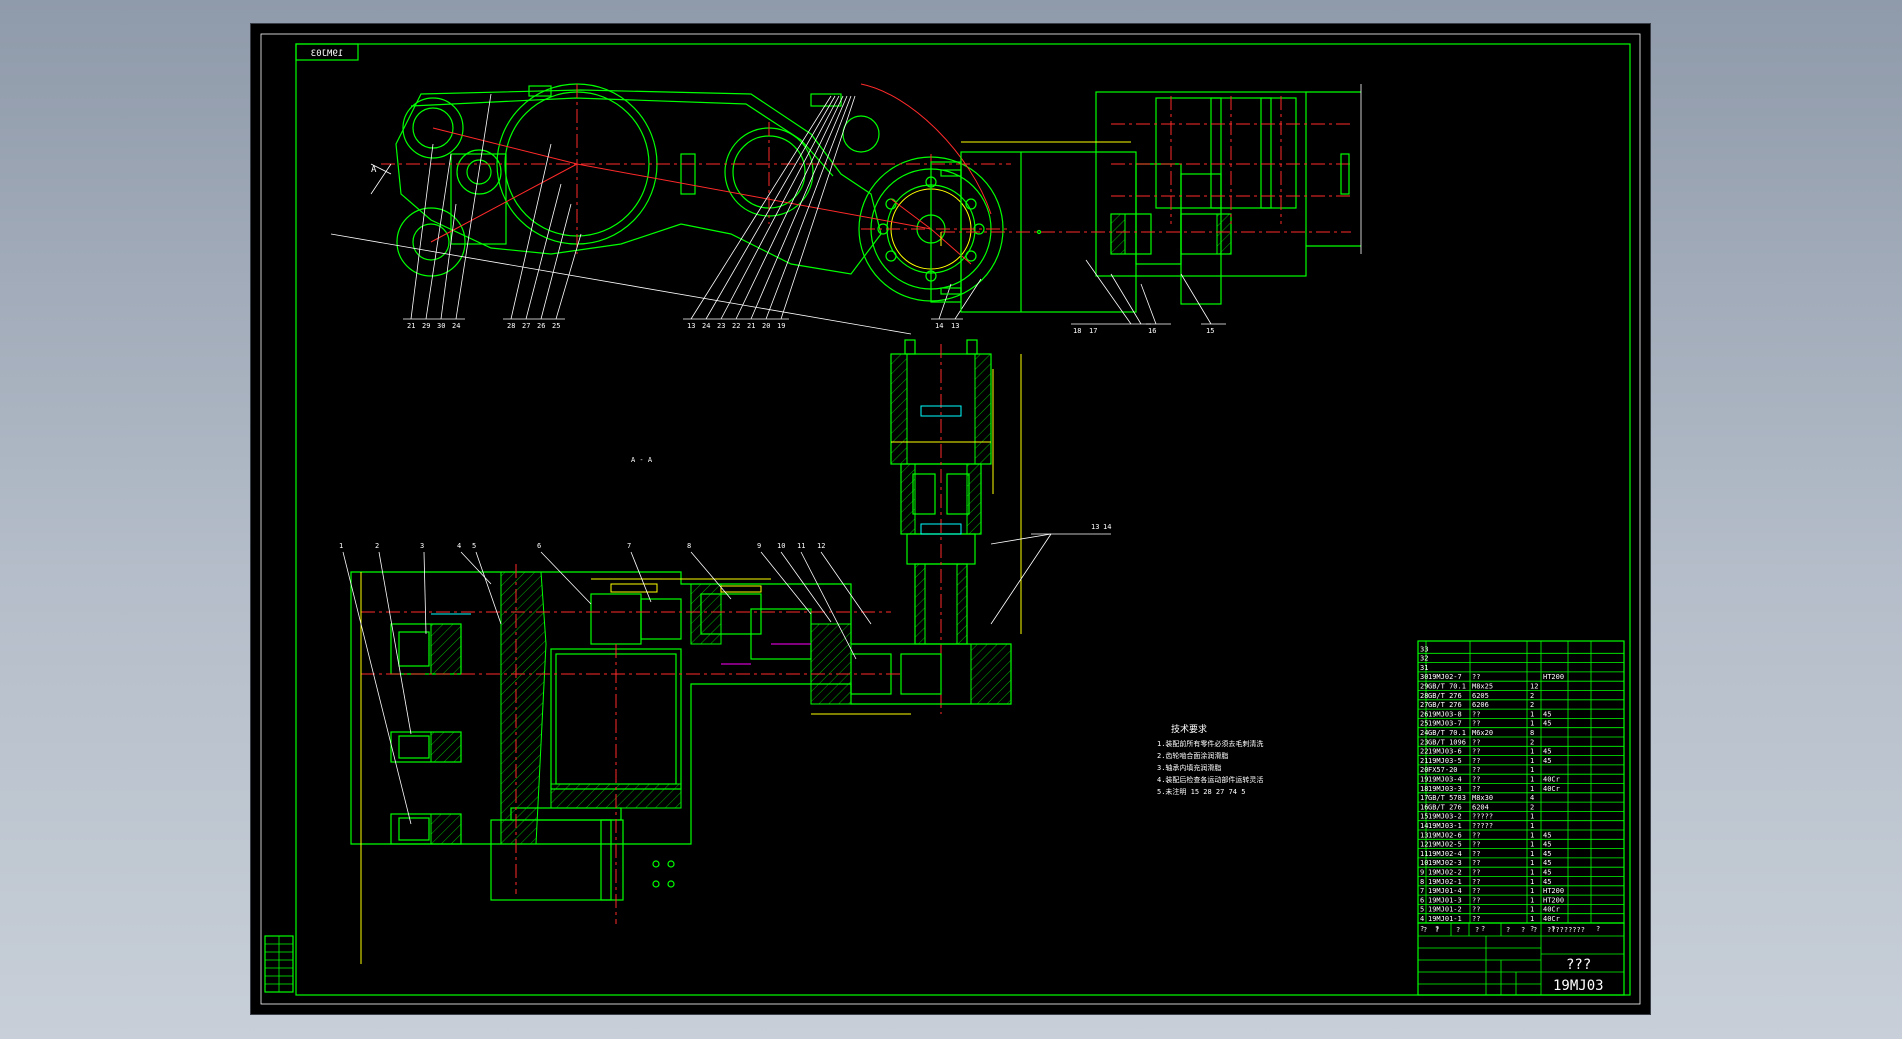  What do you see at coordinates (1532, 798) in the screenshot?
I see `bom-cell-qty: 4` at bounding box center [1532, 798].